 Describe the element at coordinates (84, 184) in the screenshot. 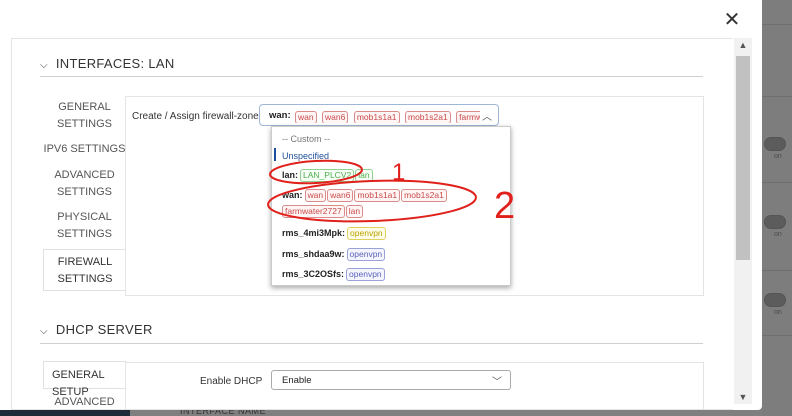

I see `tab-advanced-settings: ADVANCED SETTINGS` at that location.